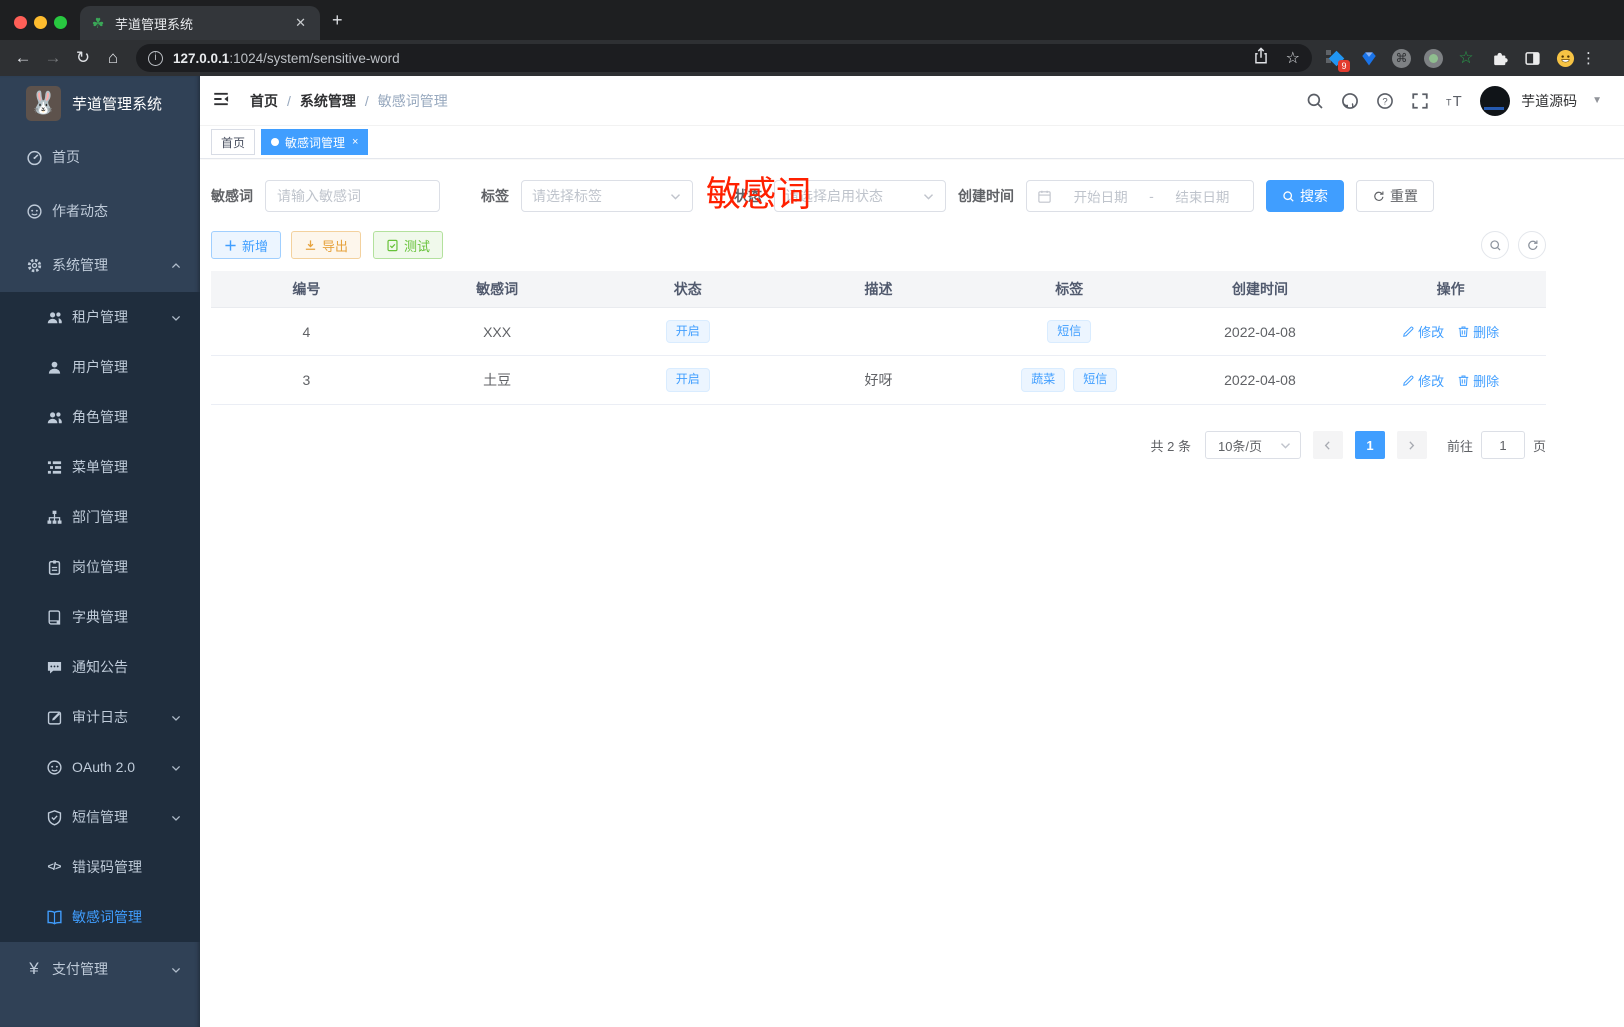 This screenshot has height=1027, width=1624. Describe the element at coordinates (264, 101) in the screenshot. I see `breadcrumb-home: 首页` at that location.